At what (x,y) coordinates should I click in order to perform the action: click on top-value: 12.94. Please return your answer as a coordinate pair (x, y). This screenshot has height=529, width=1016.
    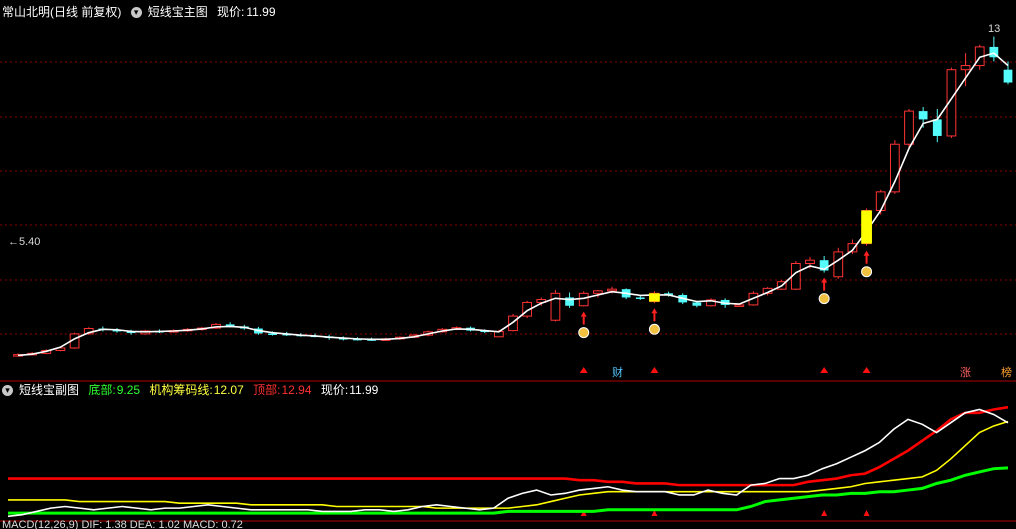
    Looking at the image, I should click on (296, 390).